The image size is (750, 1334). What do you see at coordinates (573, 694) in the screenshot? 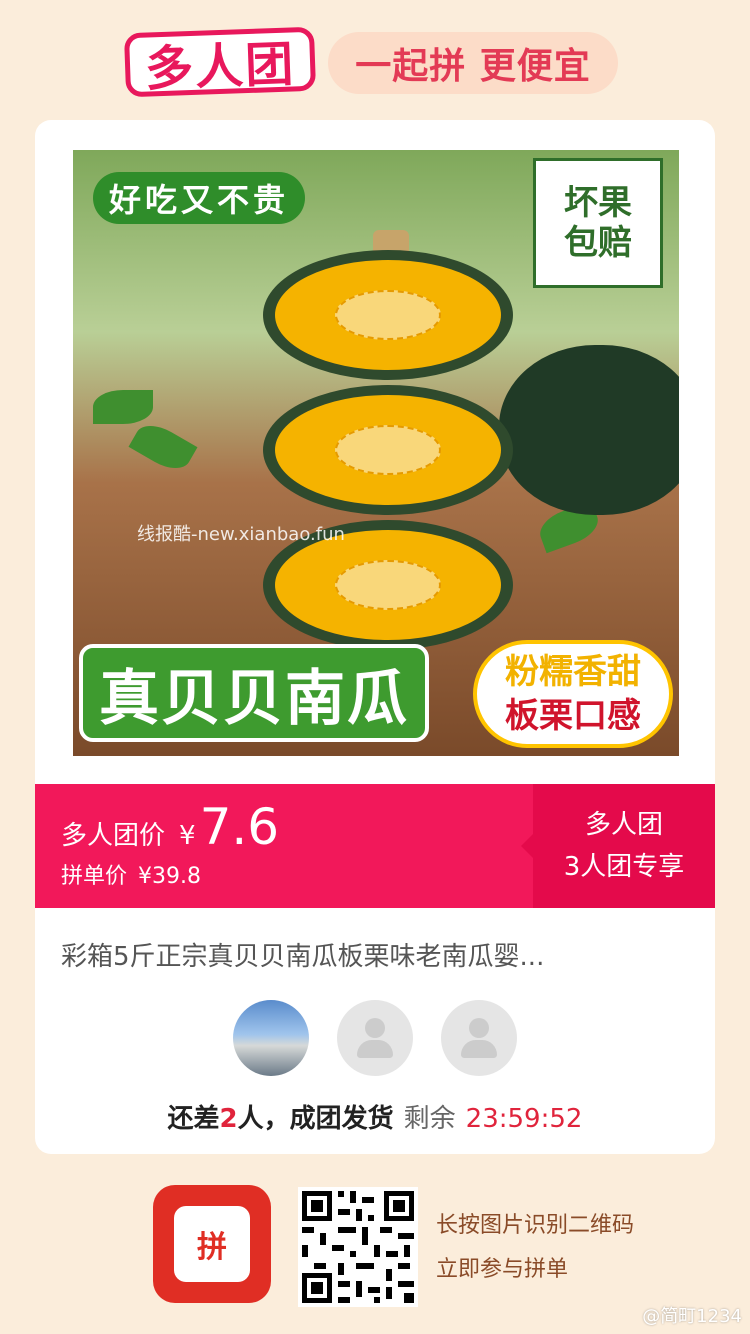
I see `feature-badge: 粉糯香甜 板栗口感` at bounding box center [573, 694].